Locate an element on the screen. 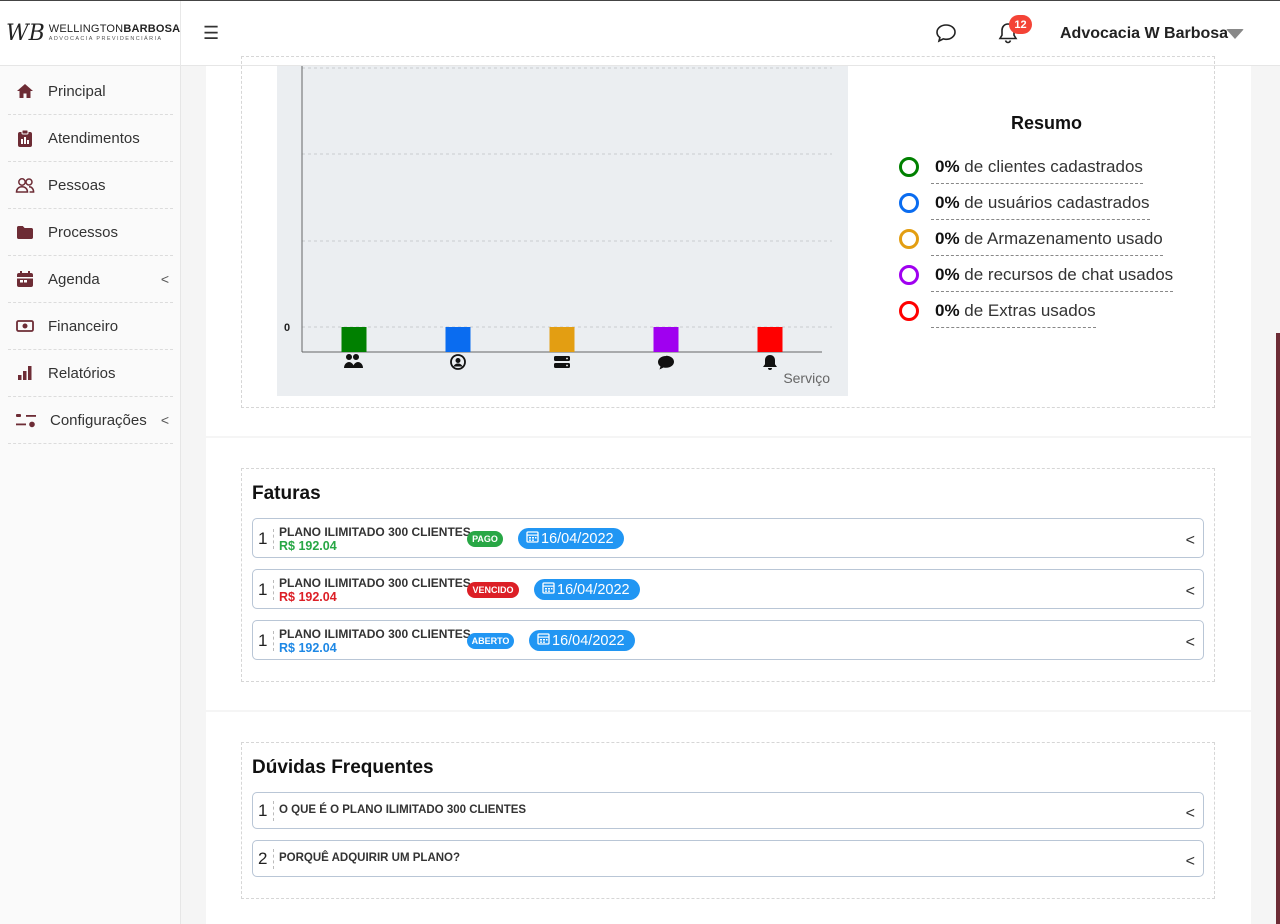 This screenshot has height=924, width=1280. resumo-item: 0% de recursos de chat usados is located at coordinates (1036, 276).